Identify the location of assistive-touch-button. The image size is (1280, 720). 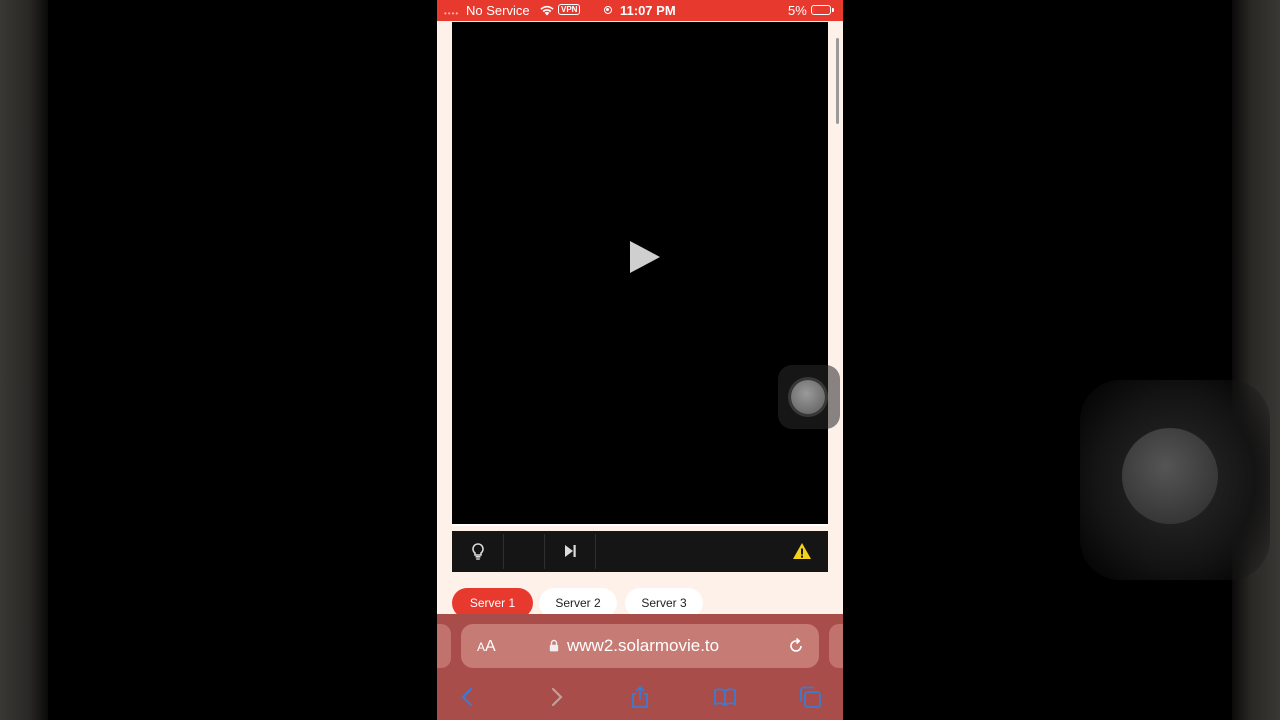
(809, 397).